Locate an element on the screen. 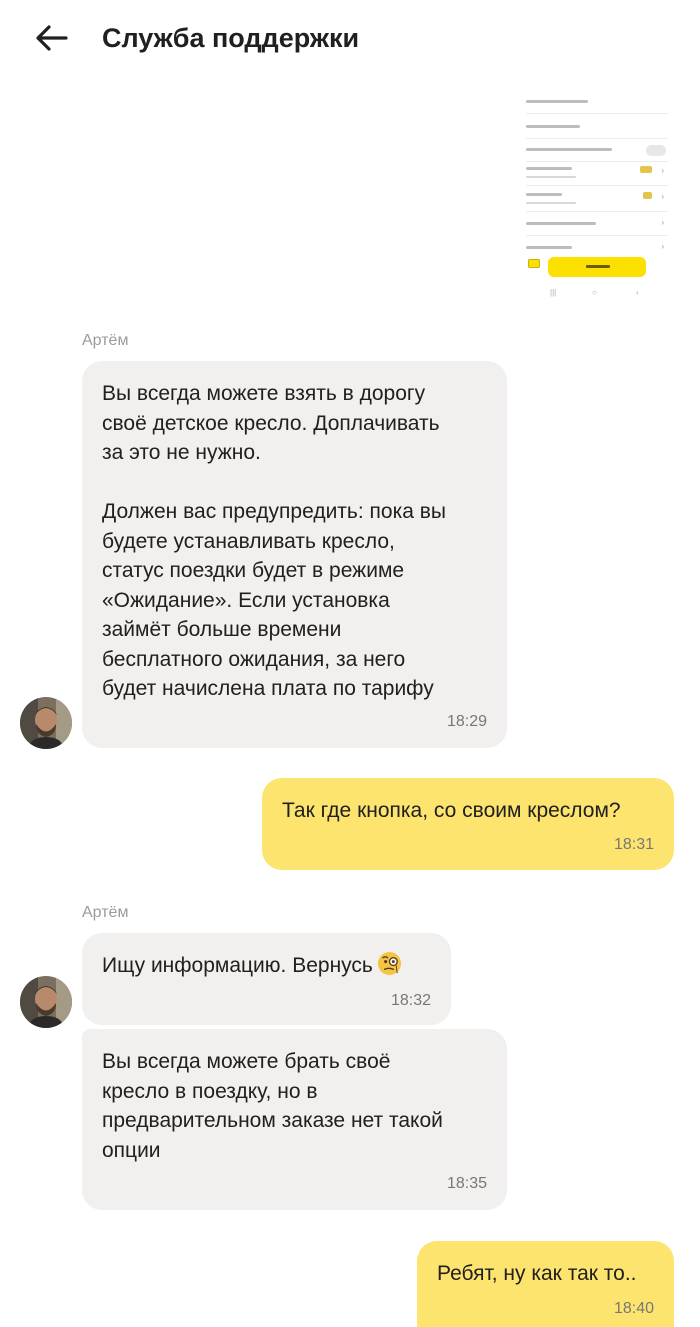 The height and width of the screenshot is (1327, 700). incoming-message: Ищу информацию. Вернусь 18:32 is located at coordinates (266, 979).